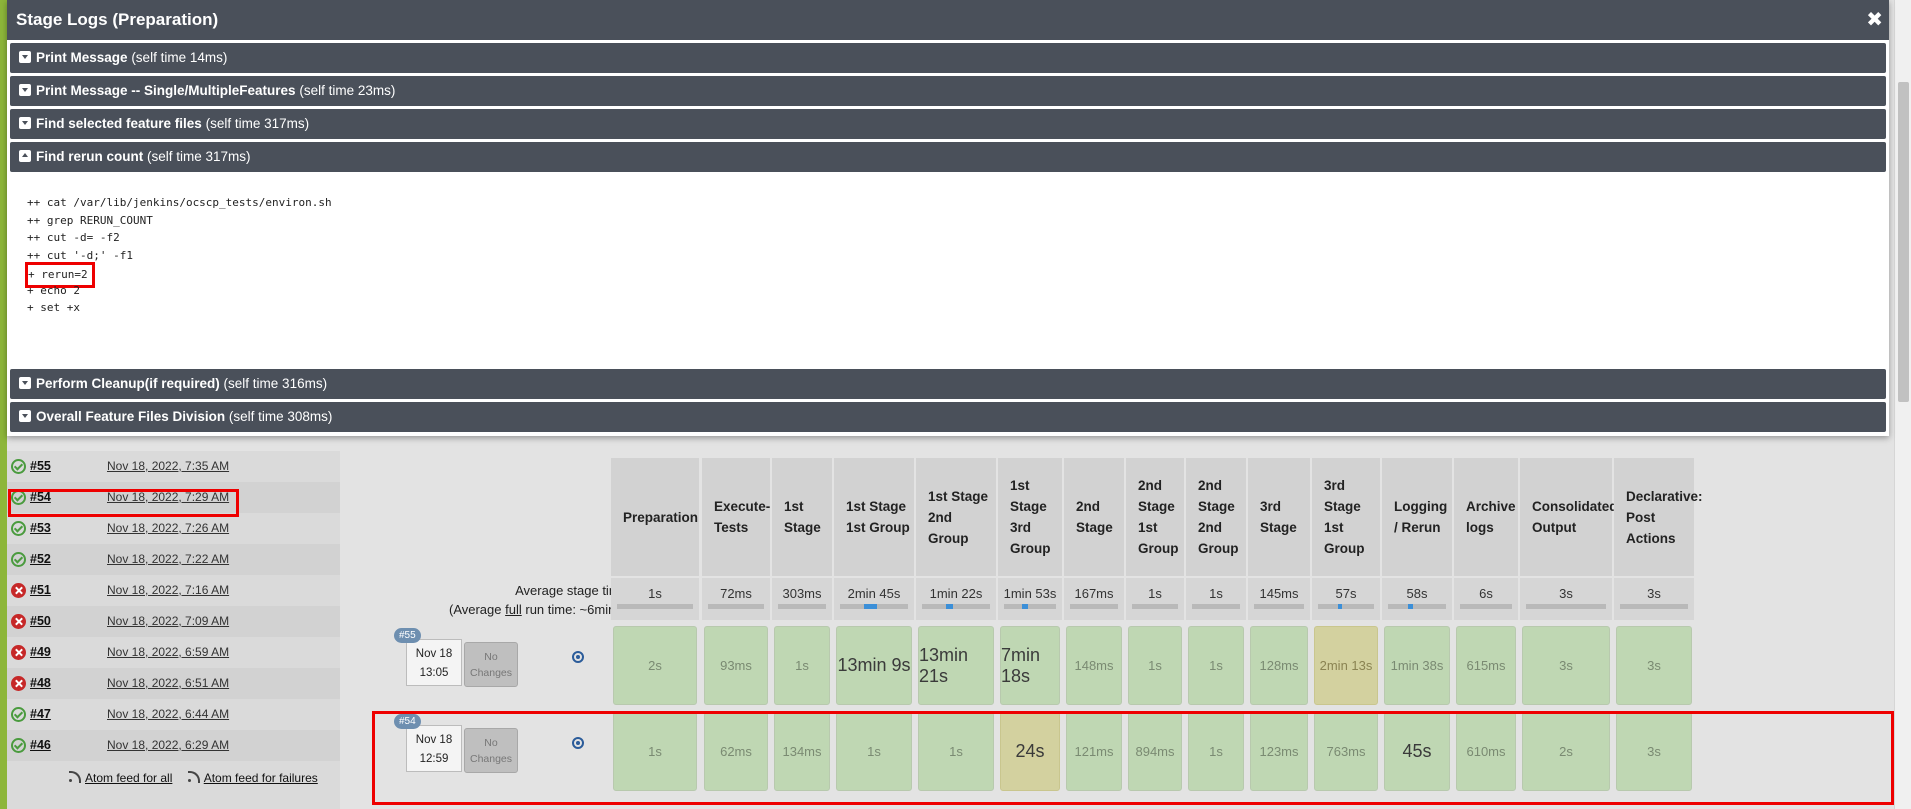  What do you see at coordinates (407, 721) in the screenshot?
I see `run-badge: #54` at bounding box center [407, 721].